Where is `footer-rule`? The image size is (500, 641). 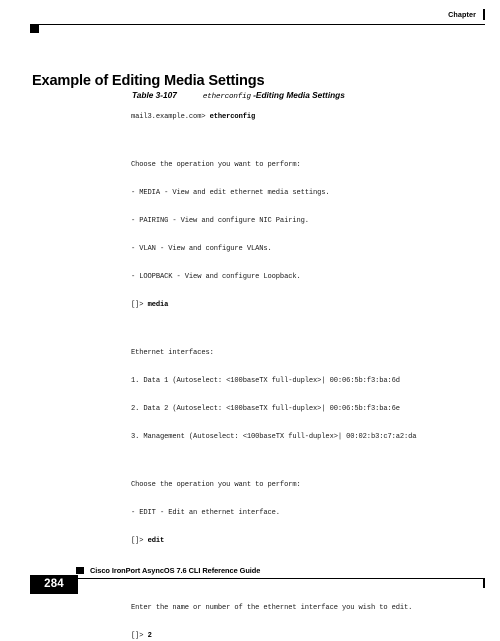 footer-rule is located at coordinates (260, 578).